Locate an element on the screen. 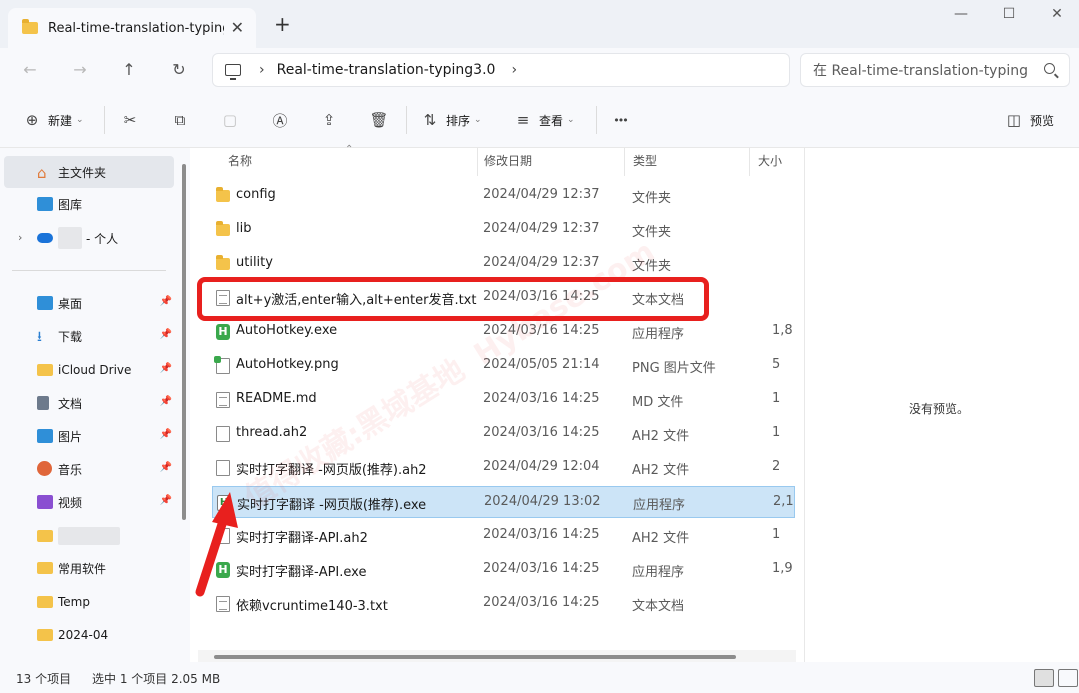 The width and height of the screenshot is (1079, 693). cut-button: ✂ is located at coordinates (130, 120).